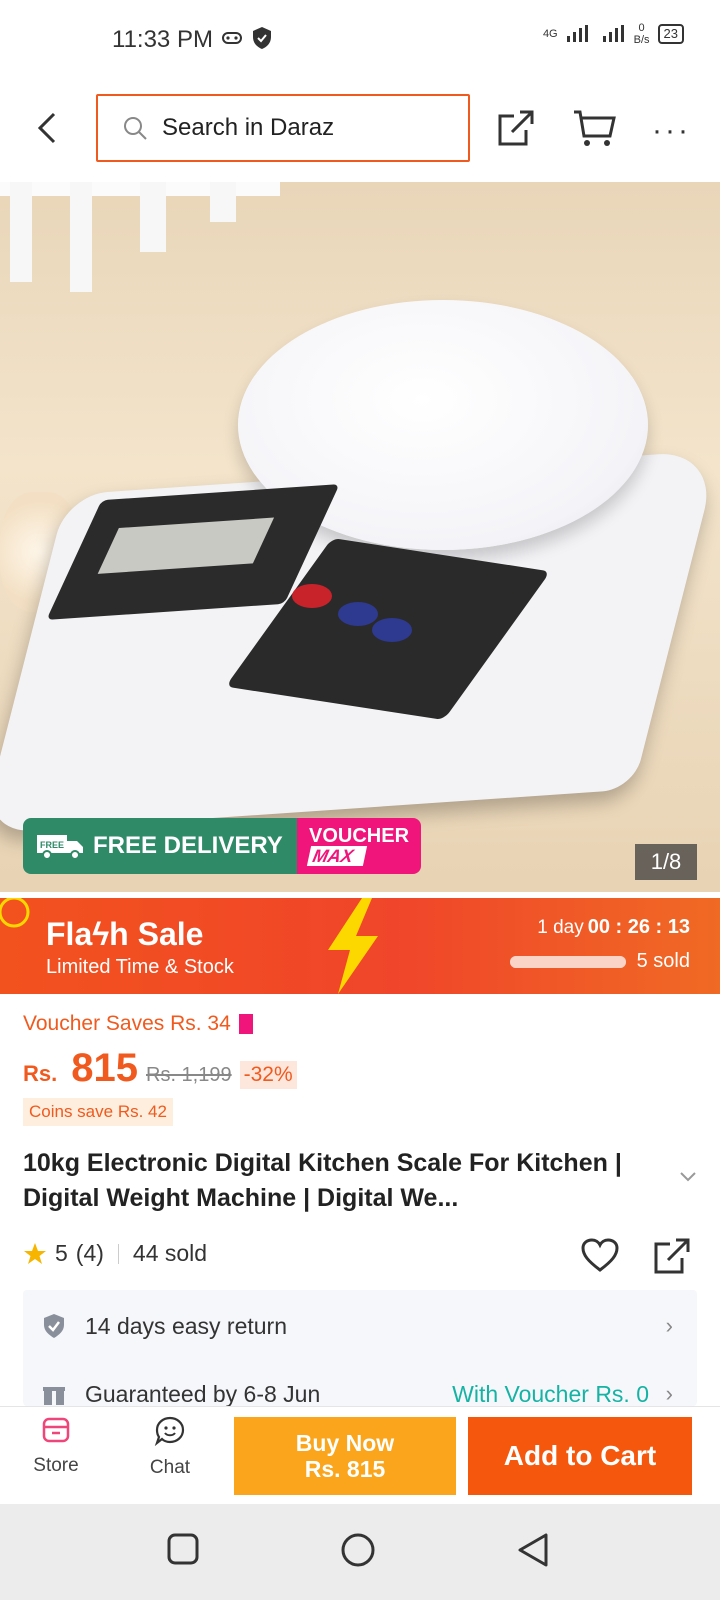 The image size is (720, 1600). I want to click on rating-row: 5 (4) 44 sold, so click(115, 1253).